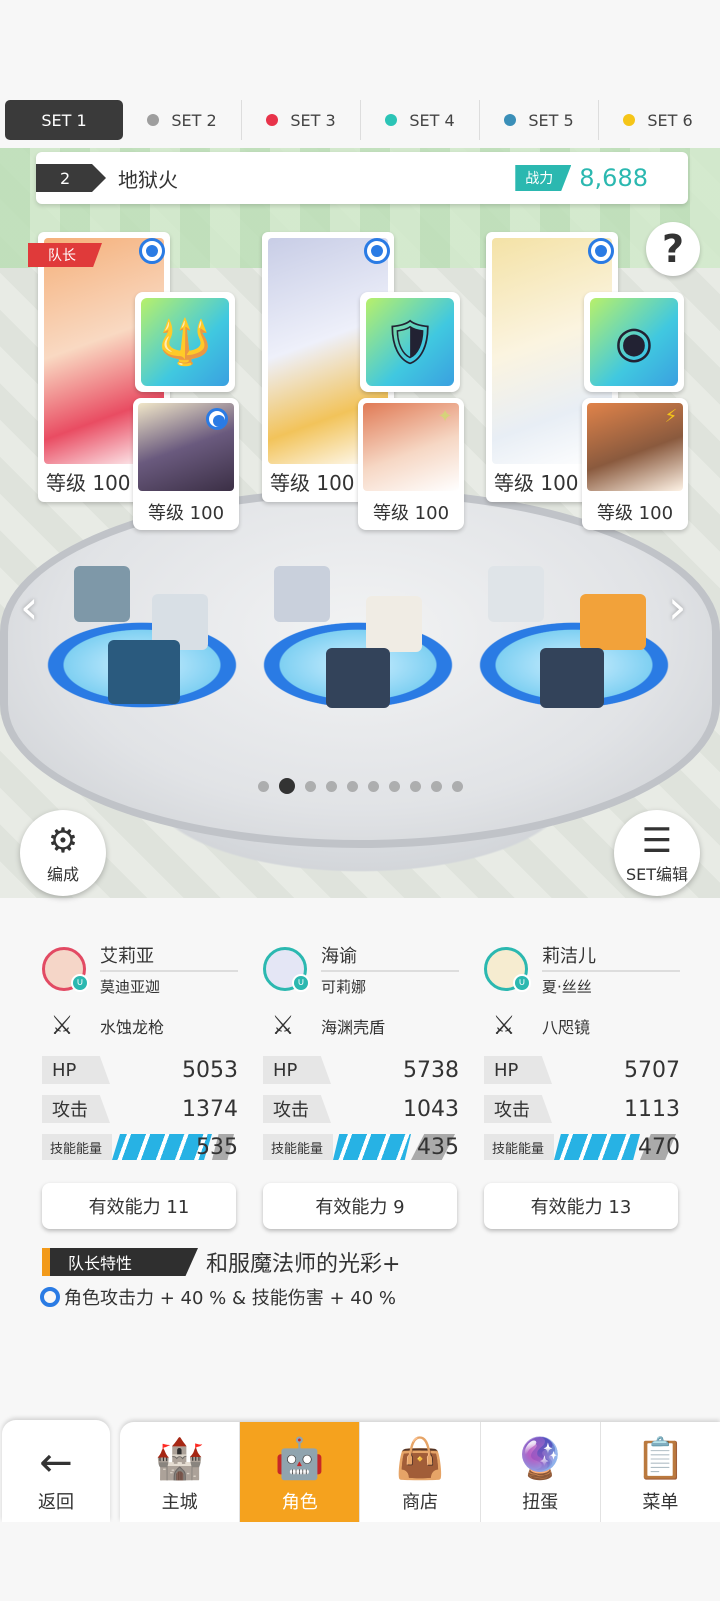  Describe the element at coordinates (445, 416) in the screenshot. I see `sparkle-icon: ✦` at that location.